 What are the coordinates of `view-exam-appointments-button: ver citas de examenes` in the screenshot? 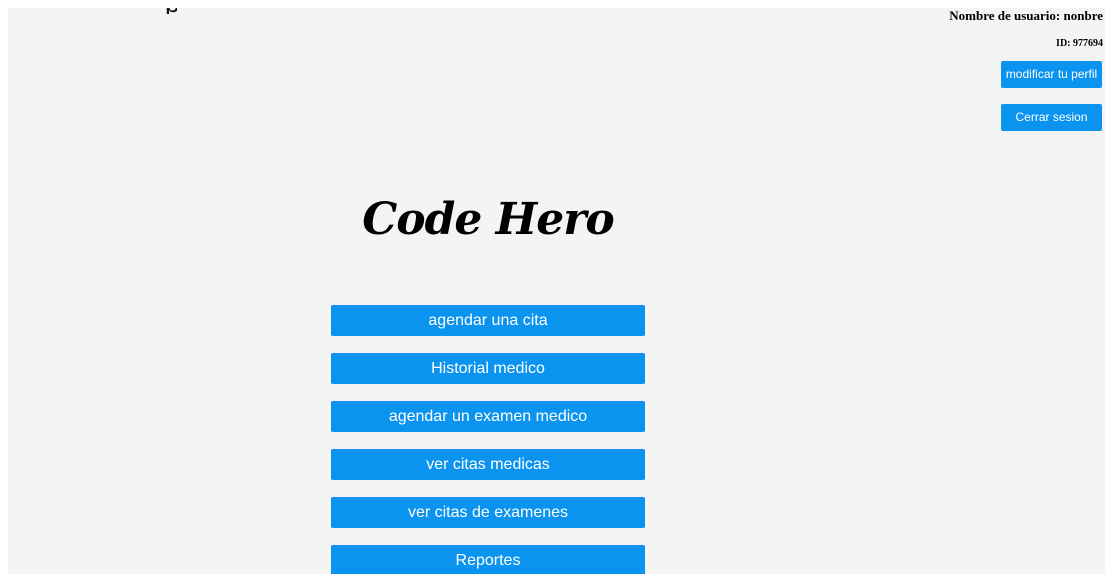 It's located at (488, 512).